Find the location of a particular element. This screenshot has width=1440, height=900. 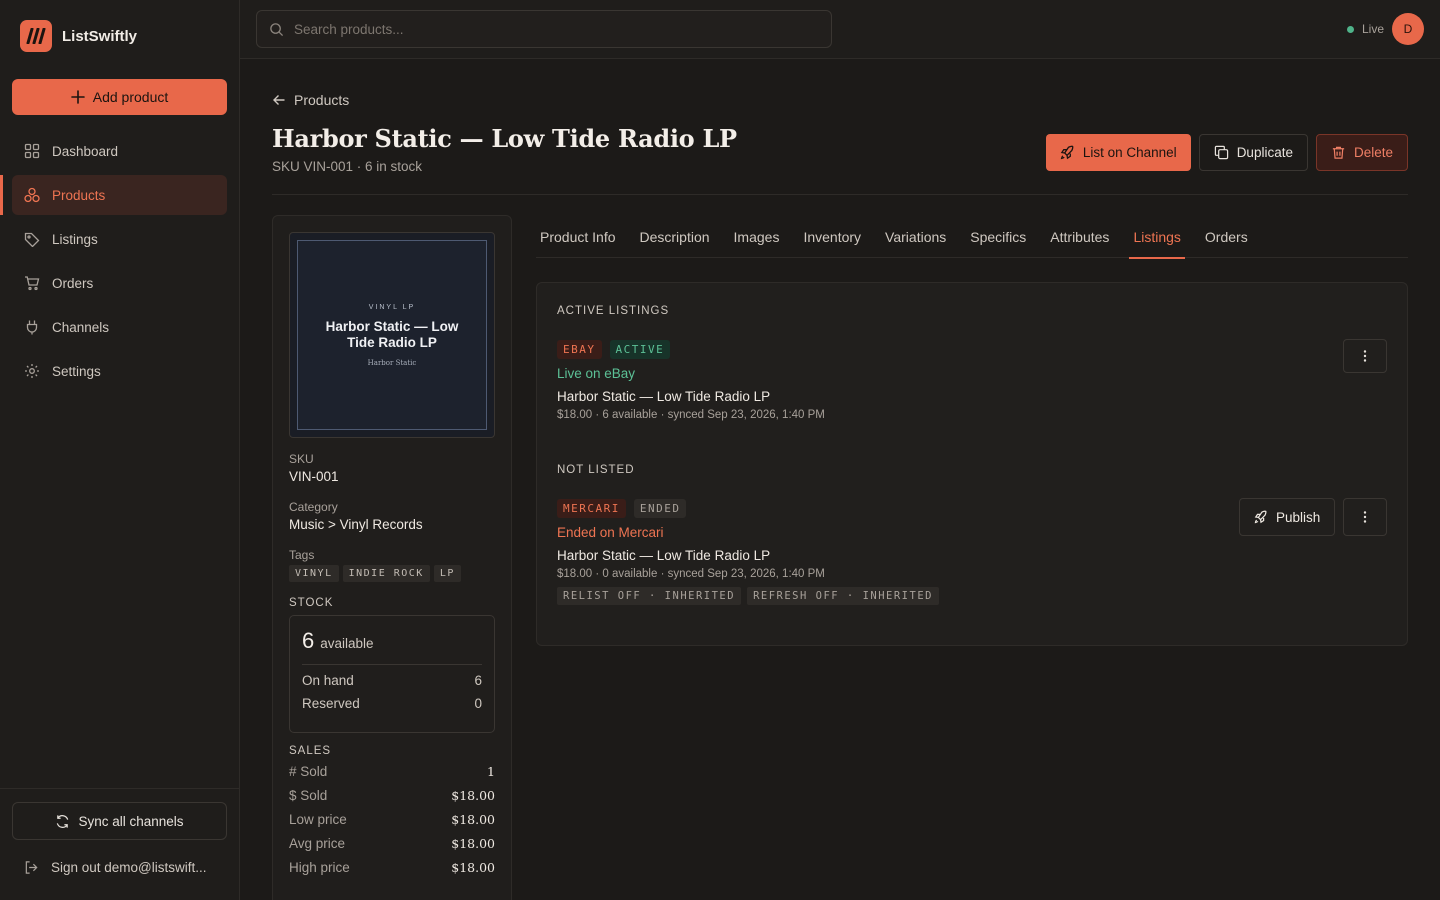

sku-field: SKU VIN-001 is located at coordinates (314, 468).